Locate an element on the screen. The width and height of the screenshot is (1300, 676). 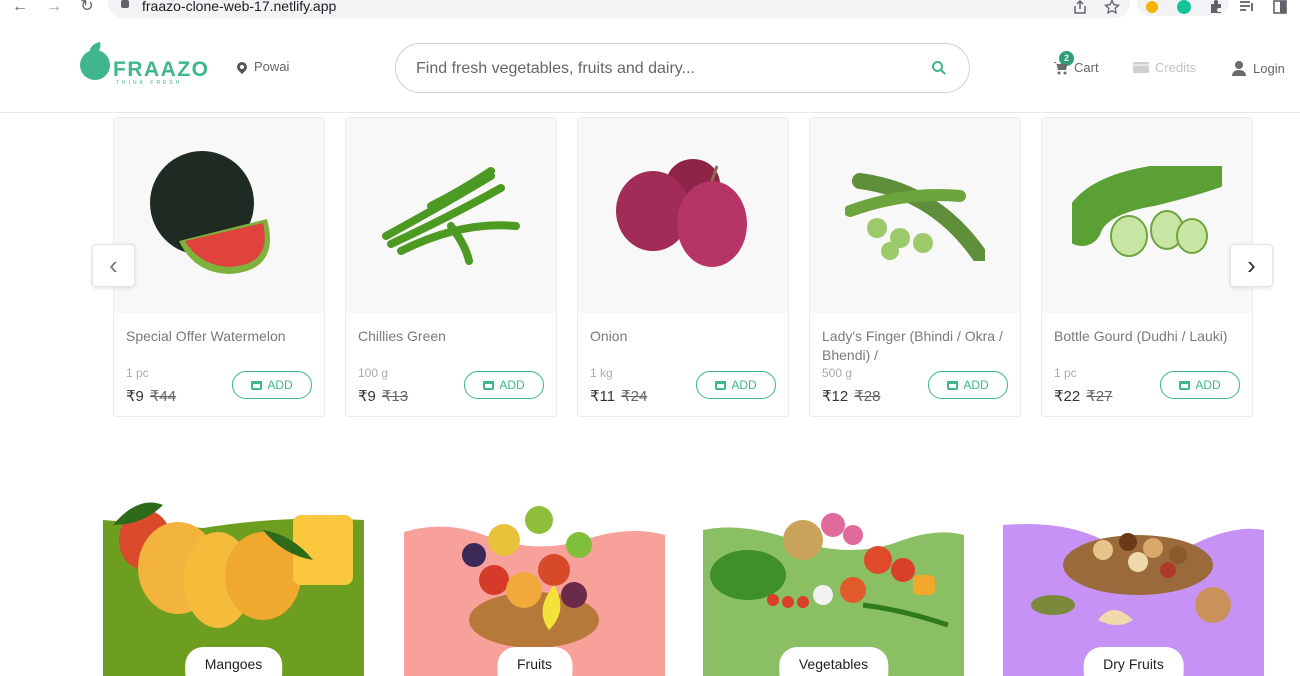
carousel-next-button: › is located at coordinates (1251, 265).